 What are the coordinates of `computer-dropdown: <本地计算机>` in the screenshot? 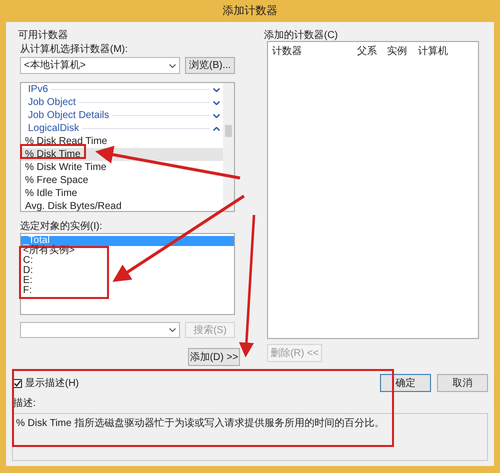 It's located at (100, 65).